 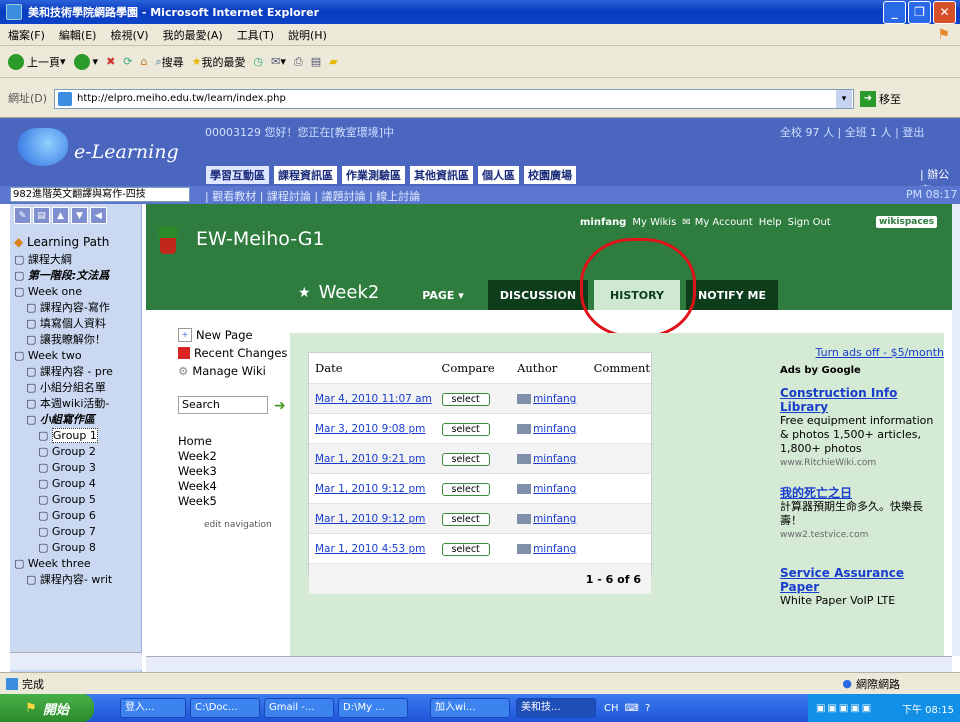 What do you see at coordinates (280, 406) in the screenshot?
I see `search-go-arrow-icon: ➜` at bounding box center [280, 406].